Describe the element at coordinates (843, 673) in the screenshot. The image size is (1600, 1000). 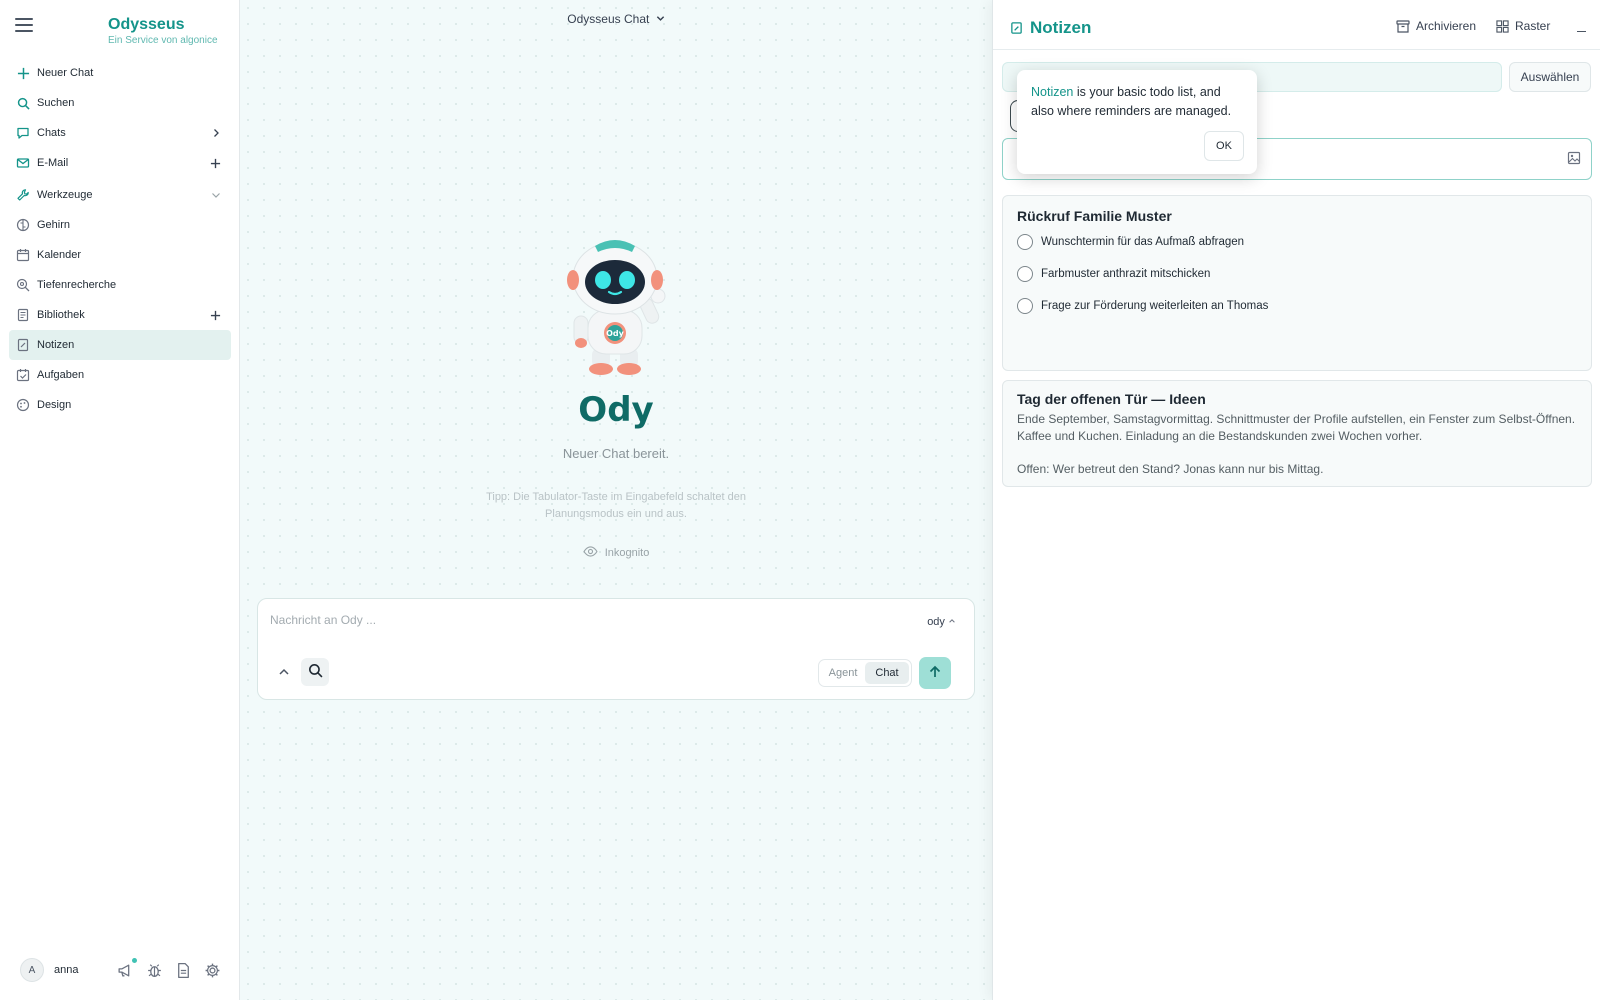
I see `mode-agent-button: Agent` at that location.